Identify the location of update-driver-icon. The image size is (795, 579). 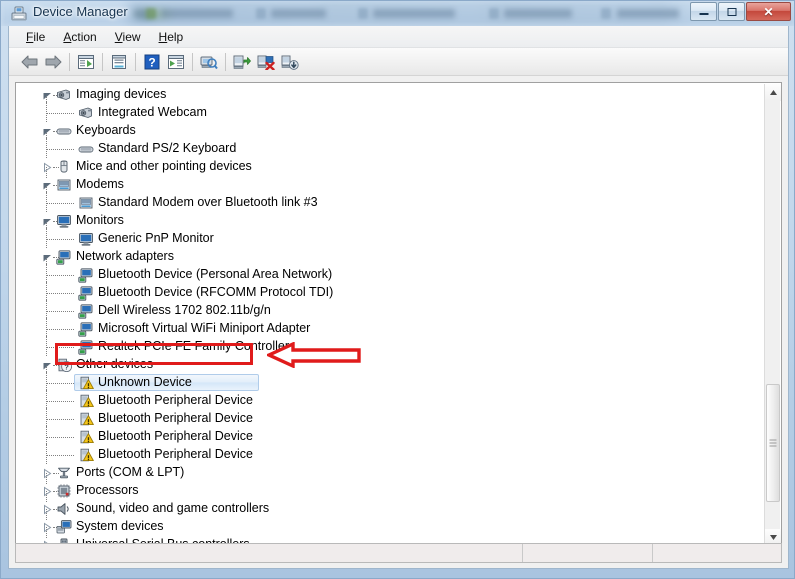
(242, 62).